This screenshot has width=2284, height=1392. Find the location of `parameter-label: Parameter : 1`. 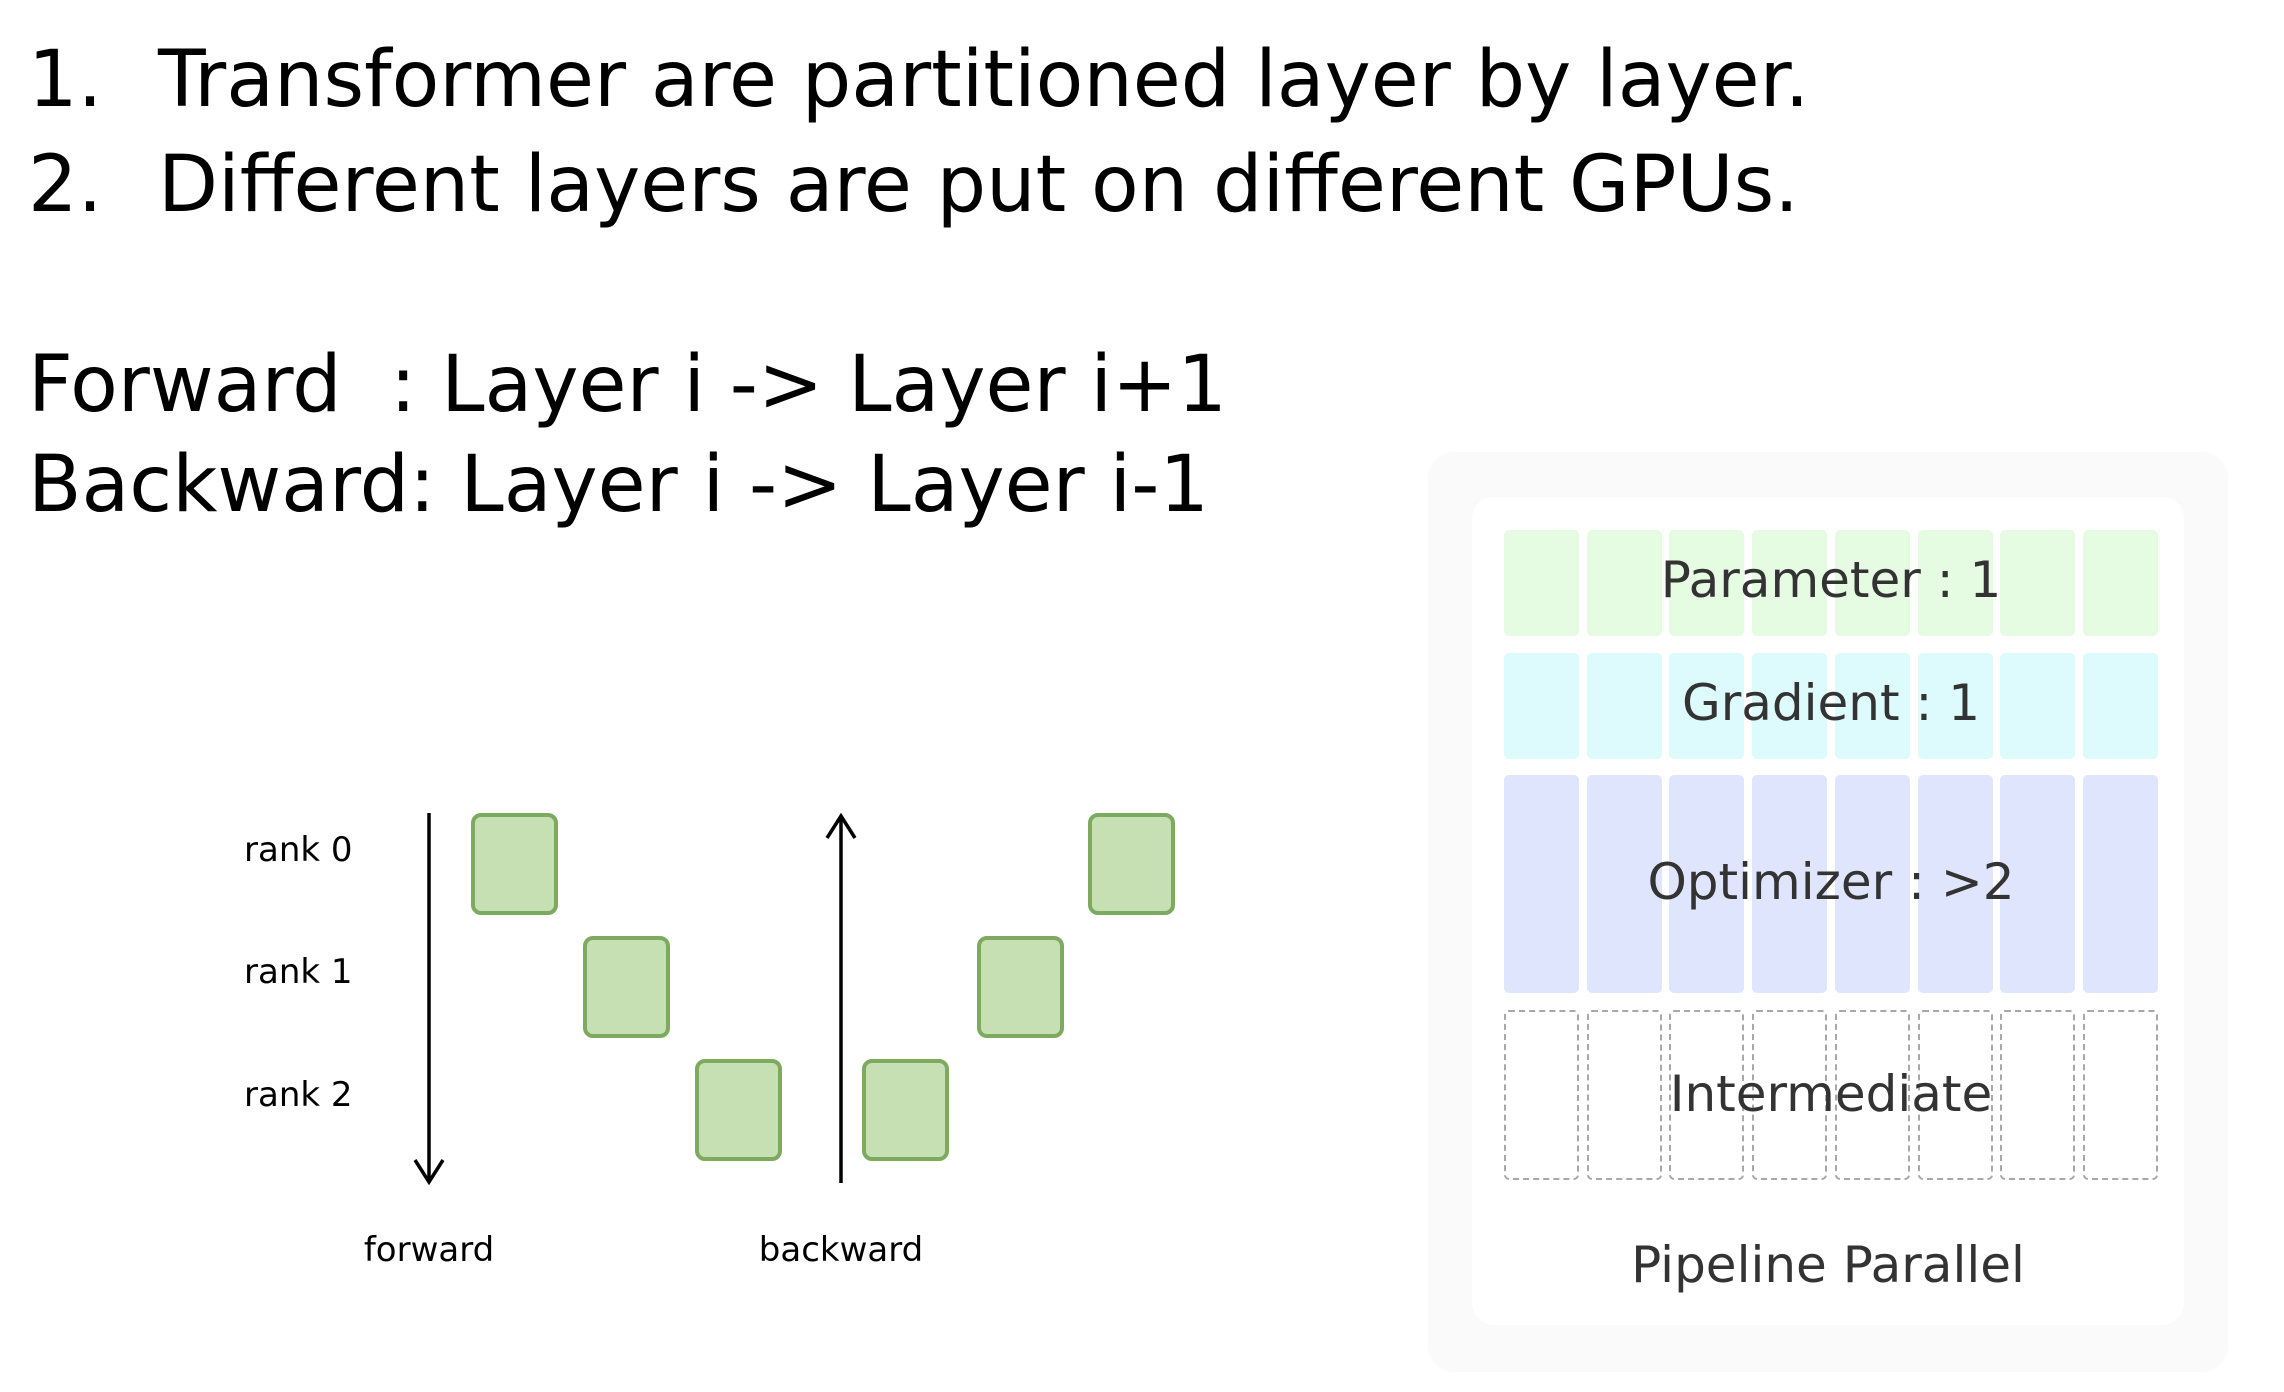

parameter-label: Parameter : 1 is located at coordinates (1831, 580).